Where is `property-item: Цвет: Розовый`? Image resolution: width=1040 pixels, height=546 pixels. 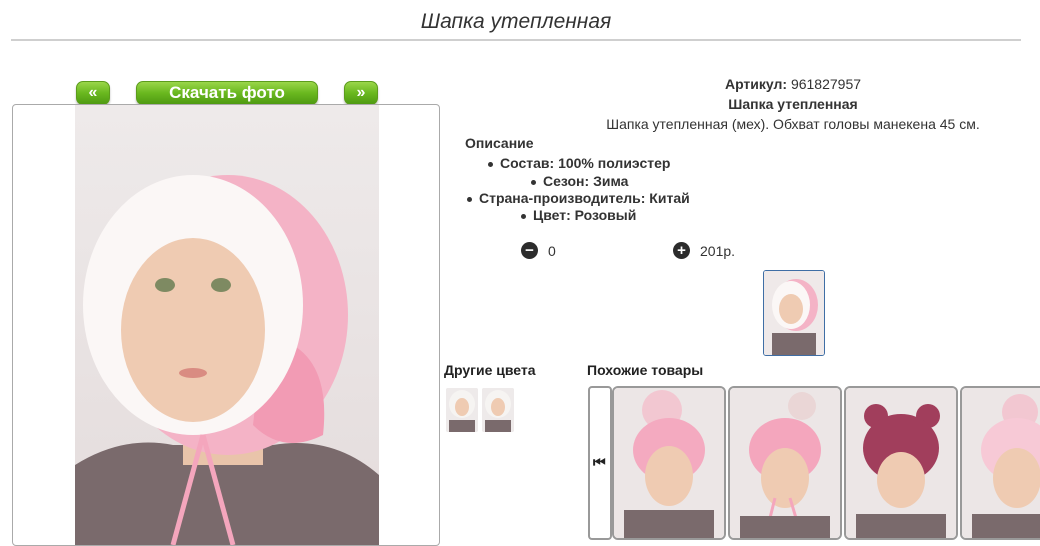 property-item: Цвет: Розовый is located at coordinates (578, 215).